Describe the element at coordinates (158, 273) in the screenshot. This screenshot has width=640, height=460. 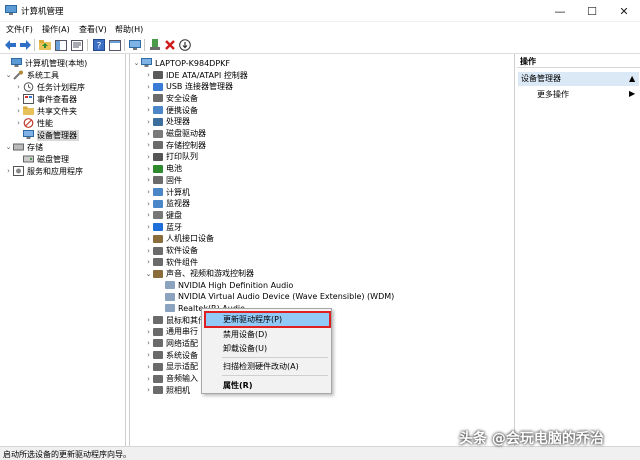
I see `device-category-icon` at that location.